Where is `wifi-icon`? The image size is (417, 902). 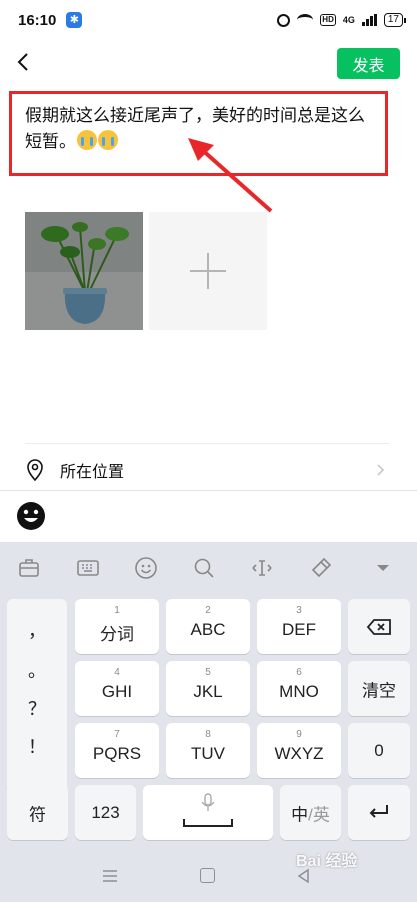 wifi-icon is located at coordinates (305, 20).